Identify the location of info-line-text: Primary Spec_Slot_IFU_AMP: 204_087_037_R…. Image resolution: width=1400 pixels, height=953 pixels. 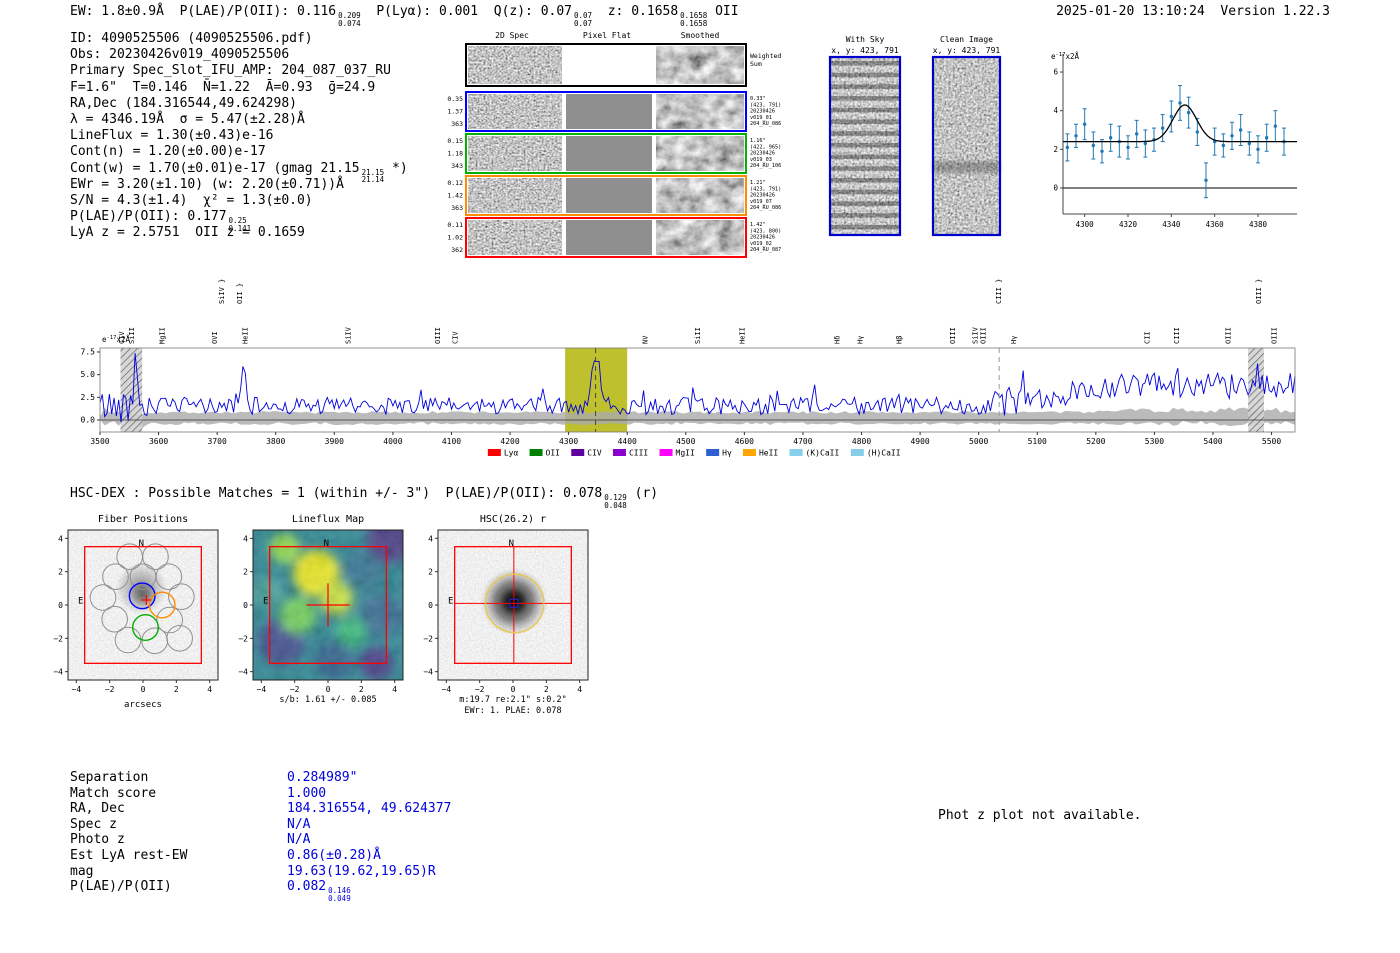
(230, 71).